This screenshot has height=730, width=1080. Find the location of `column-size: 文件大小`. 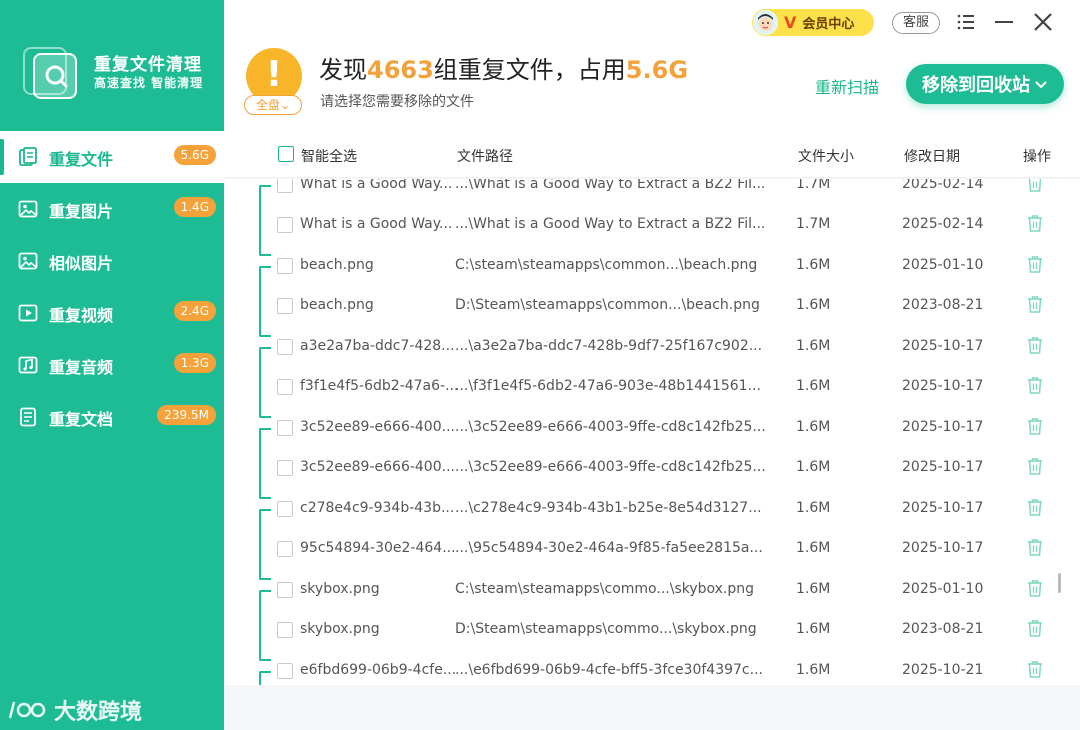

column-size: 文件大小 is located at coordinates (826, 156).